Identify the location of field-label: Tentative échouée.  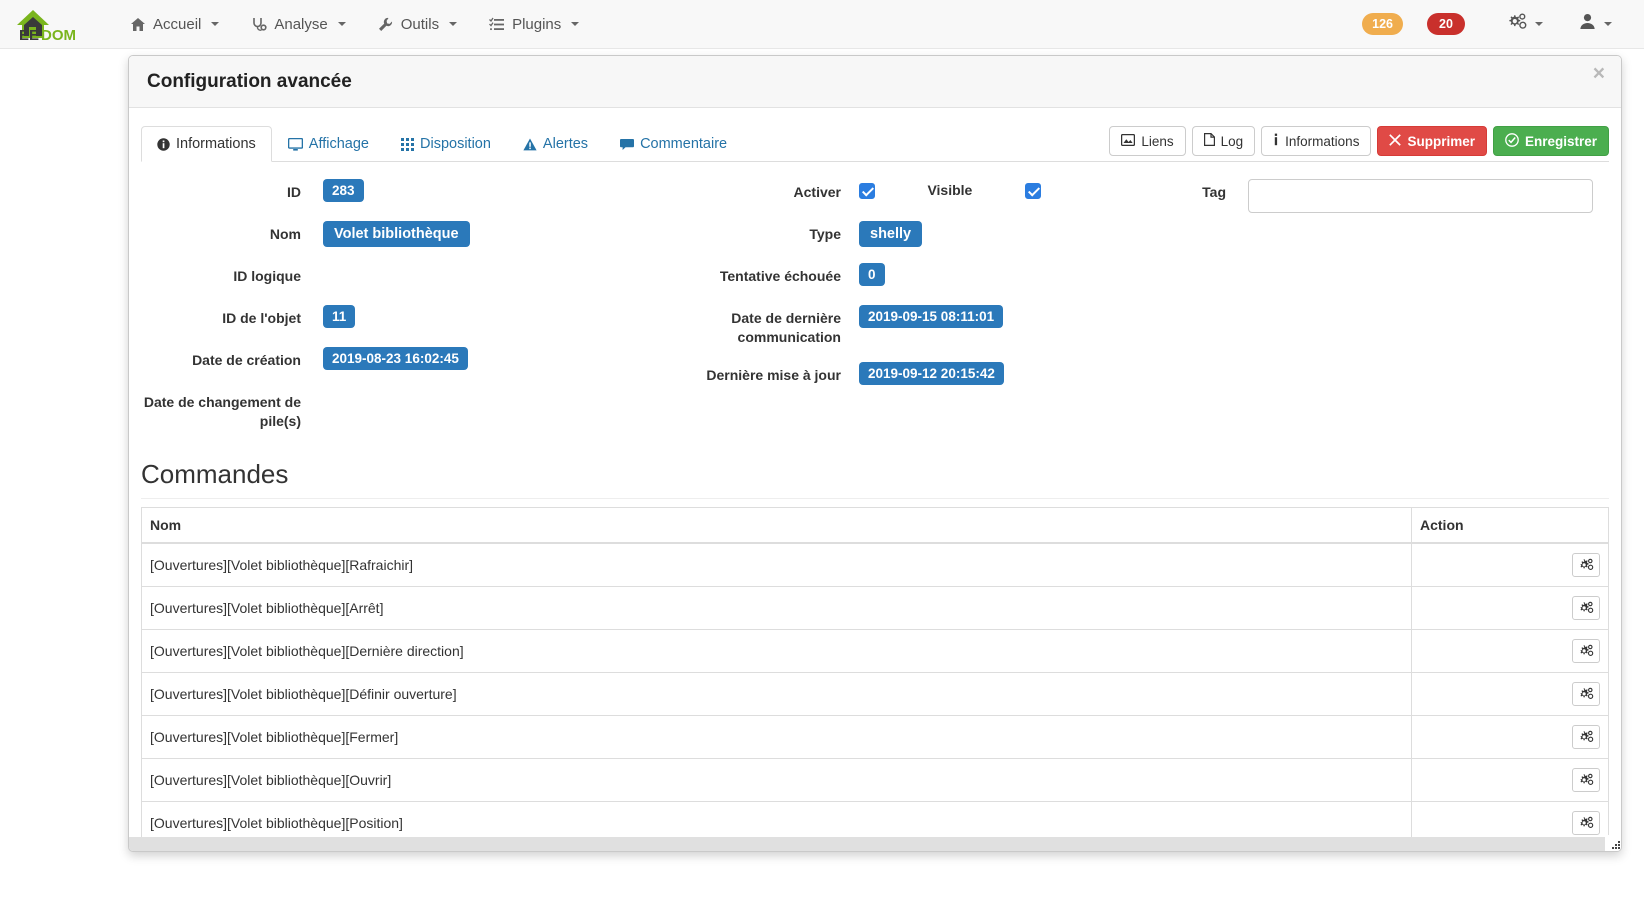
(780, 276).